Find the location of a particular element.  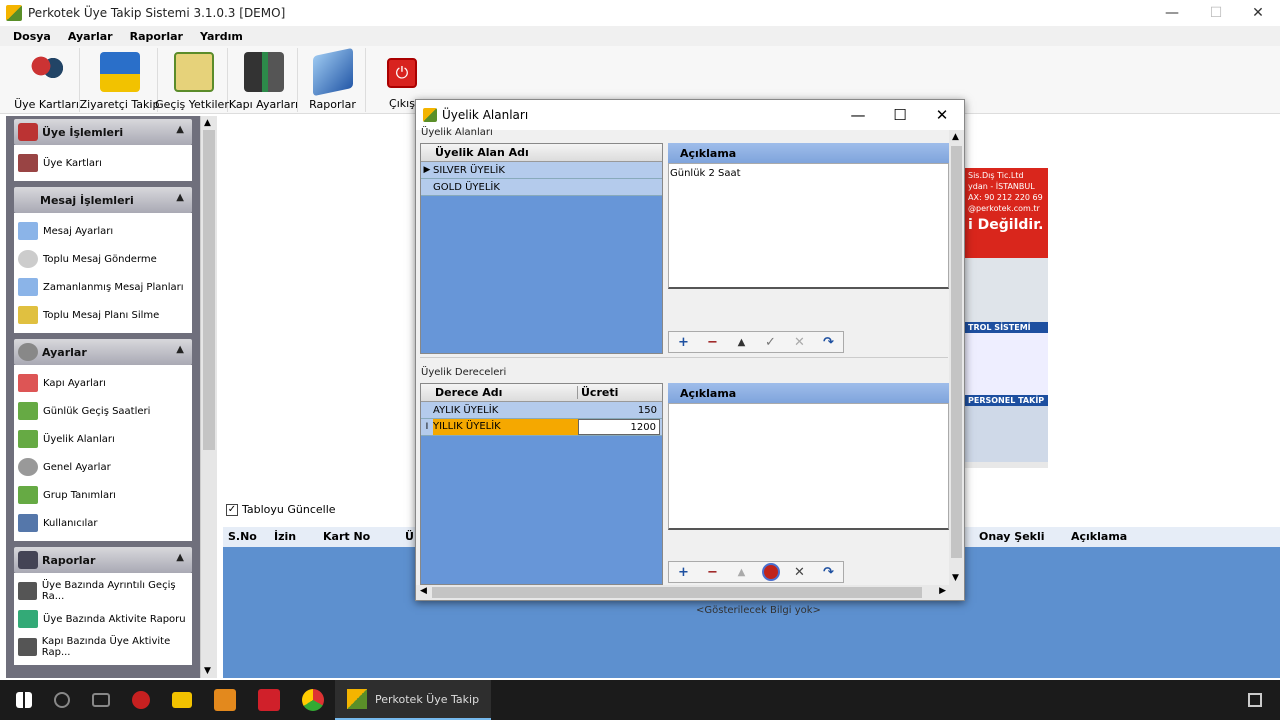

record-app-icon is located at coordinates (141, 700).